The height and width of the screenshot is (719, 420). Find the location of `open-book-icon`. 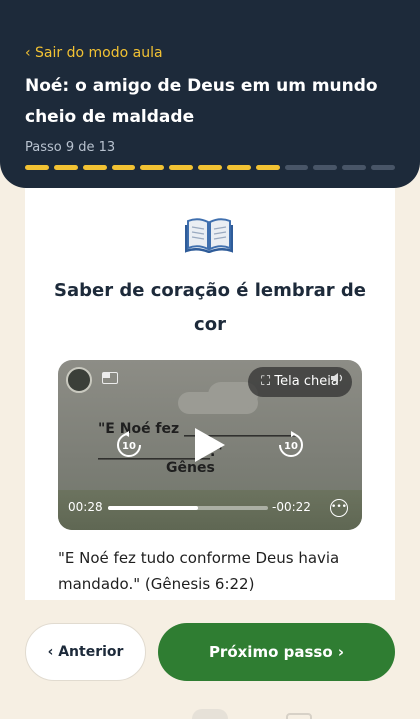

open-book-icon is located at coordinates (209, 235).